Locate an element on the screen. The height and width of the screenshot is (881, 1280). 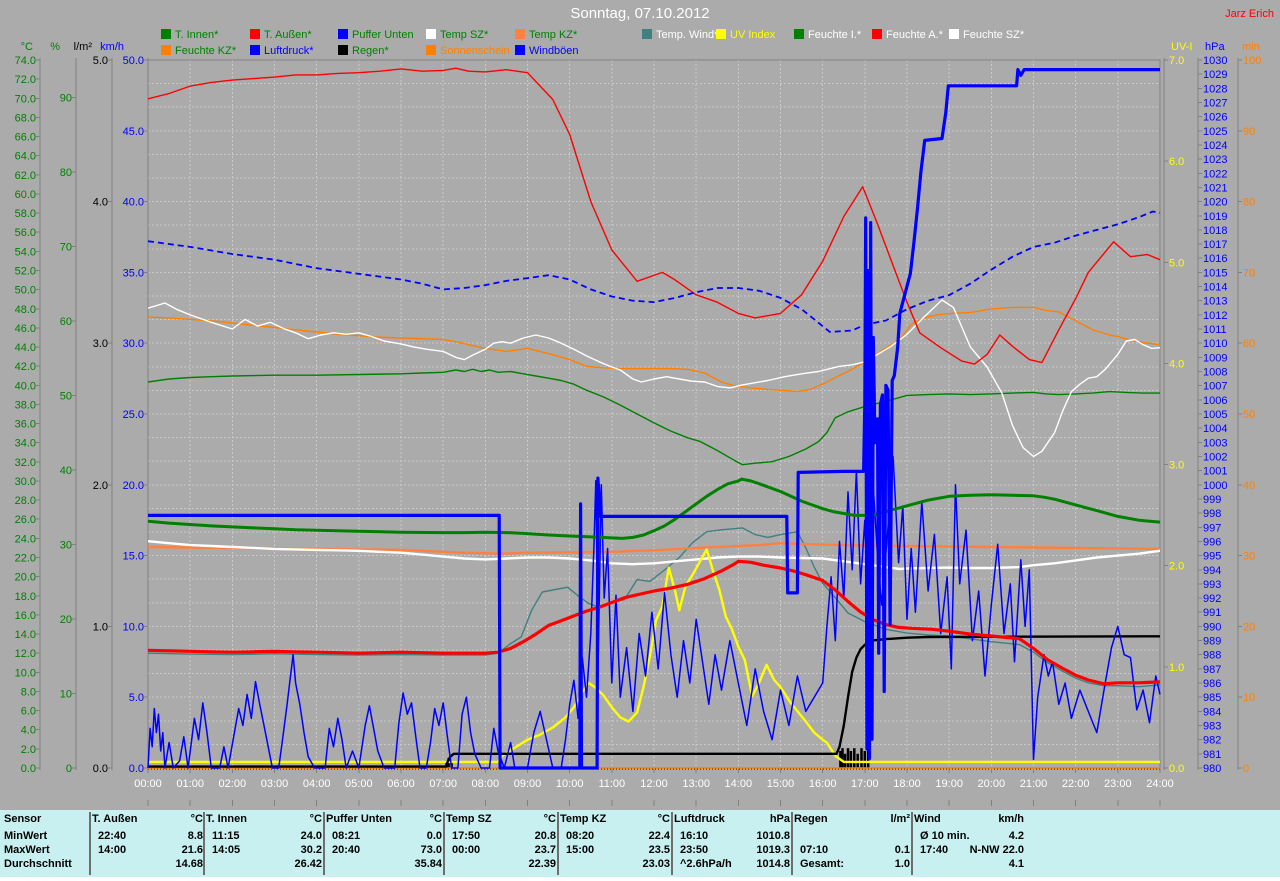
table-cell-value: 1010.8 is located at coordinates (773, 836).